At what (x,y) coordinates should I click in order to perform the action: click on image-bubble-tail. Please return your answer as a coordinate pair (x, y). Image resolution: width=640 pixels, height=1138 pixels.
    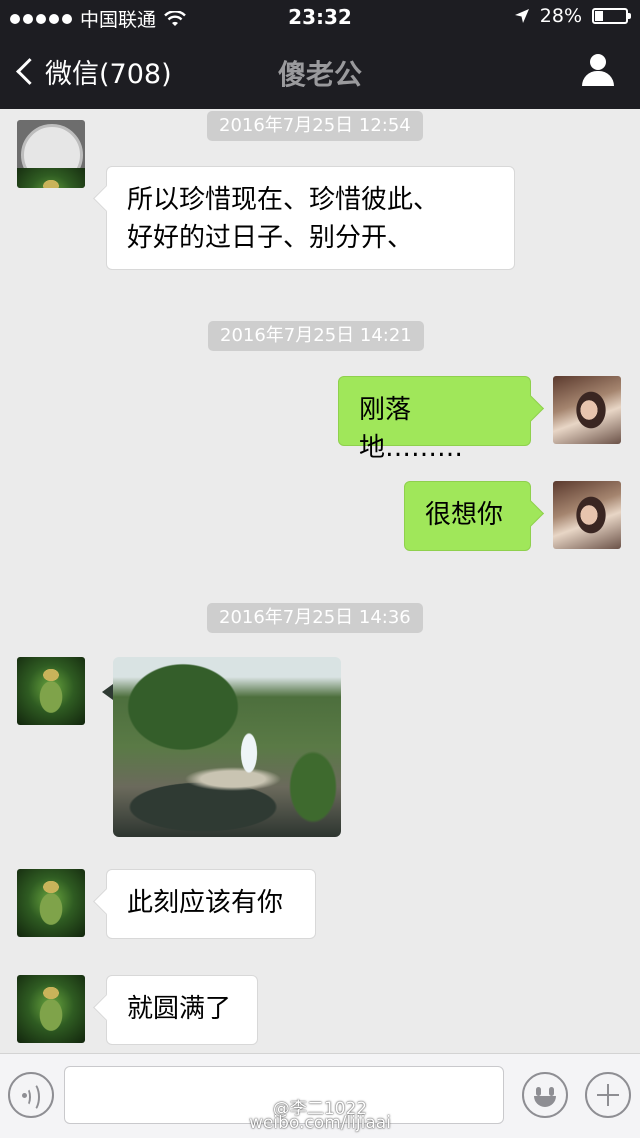
    Looking at the image, I should click on (107, 692).